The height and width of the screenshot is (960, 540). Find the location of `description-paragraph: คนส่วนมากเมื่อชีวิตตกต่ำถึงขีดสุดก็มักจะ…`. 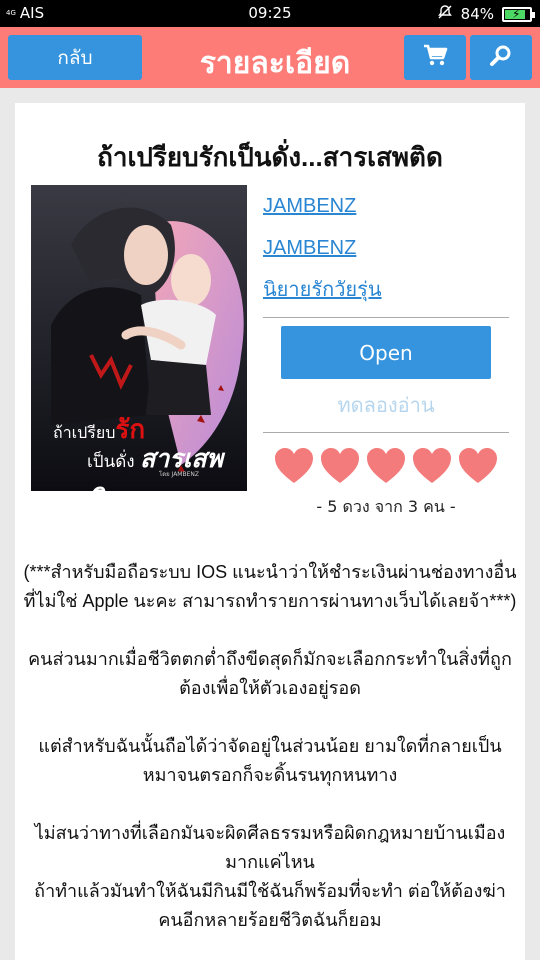

description-paragraph: คนส่วนมากเมื่อชีวิตตกต่ำถึงขีดสุดก็มักจะ… is located at coordinates (270, 673).